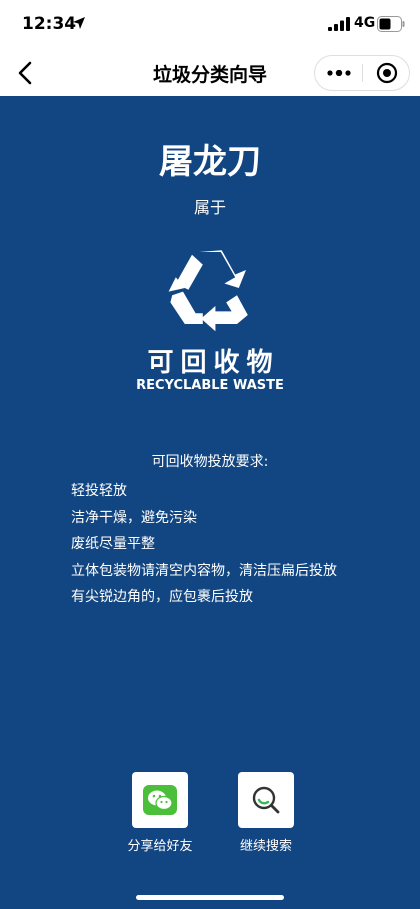 Image resolution: width=420 pixels, height=909 pixels. I want to click on nav-bar: 垃圾分类向导, so click(210, 73).